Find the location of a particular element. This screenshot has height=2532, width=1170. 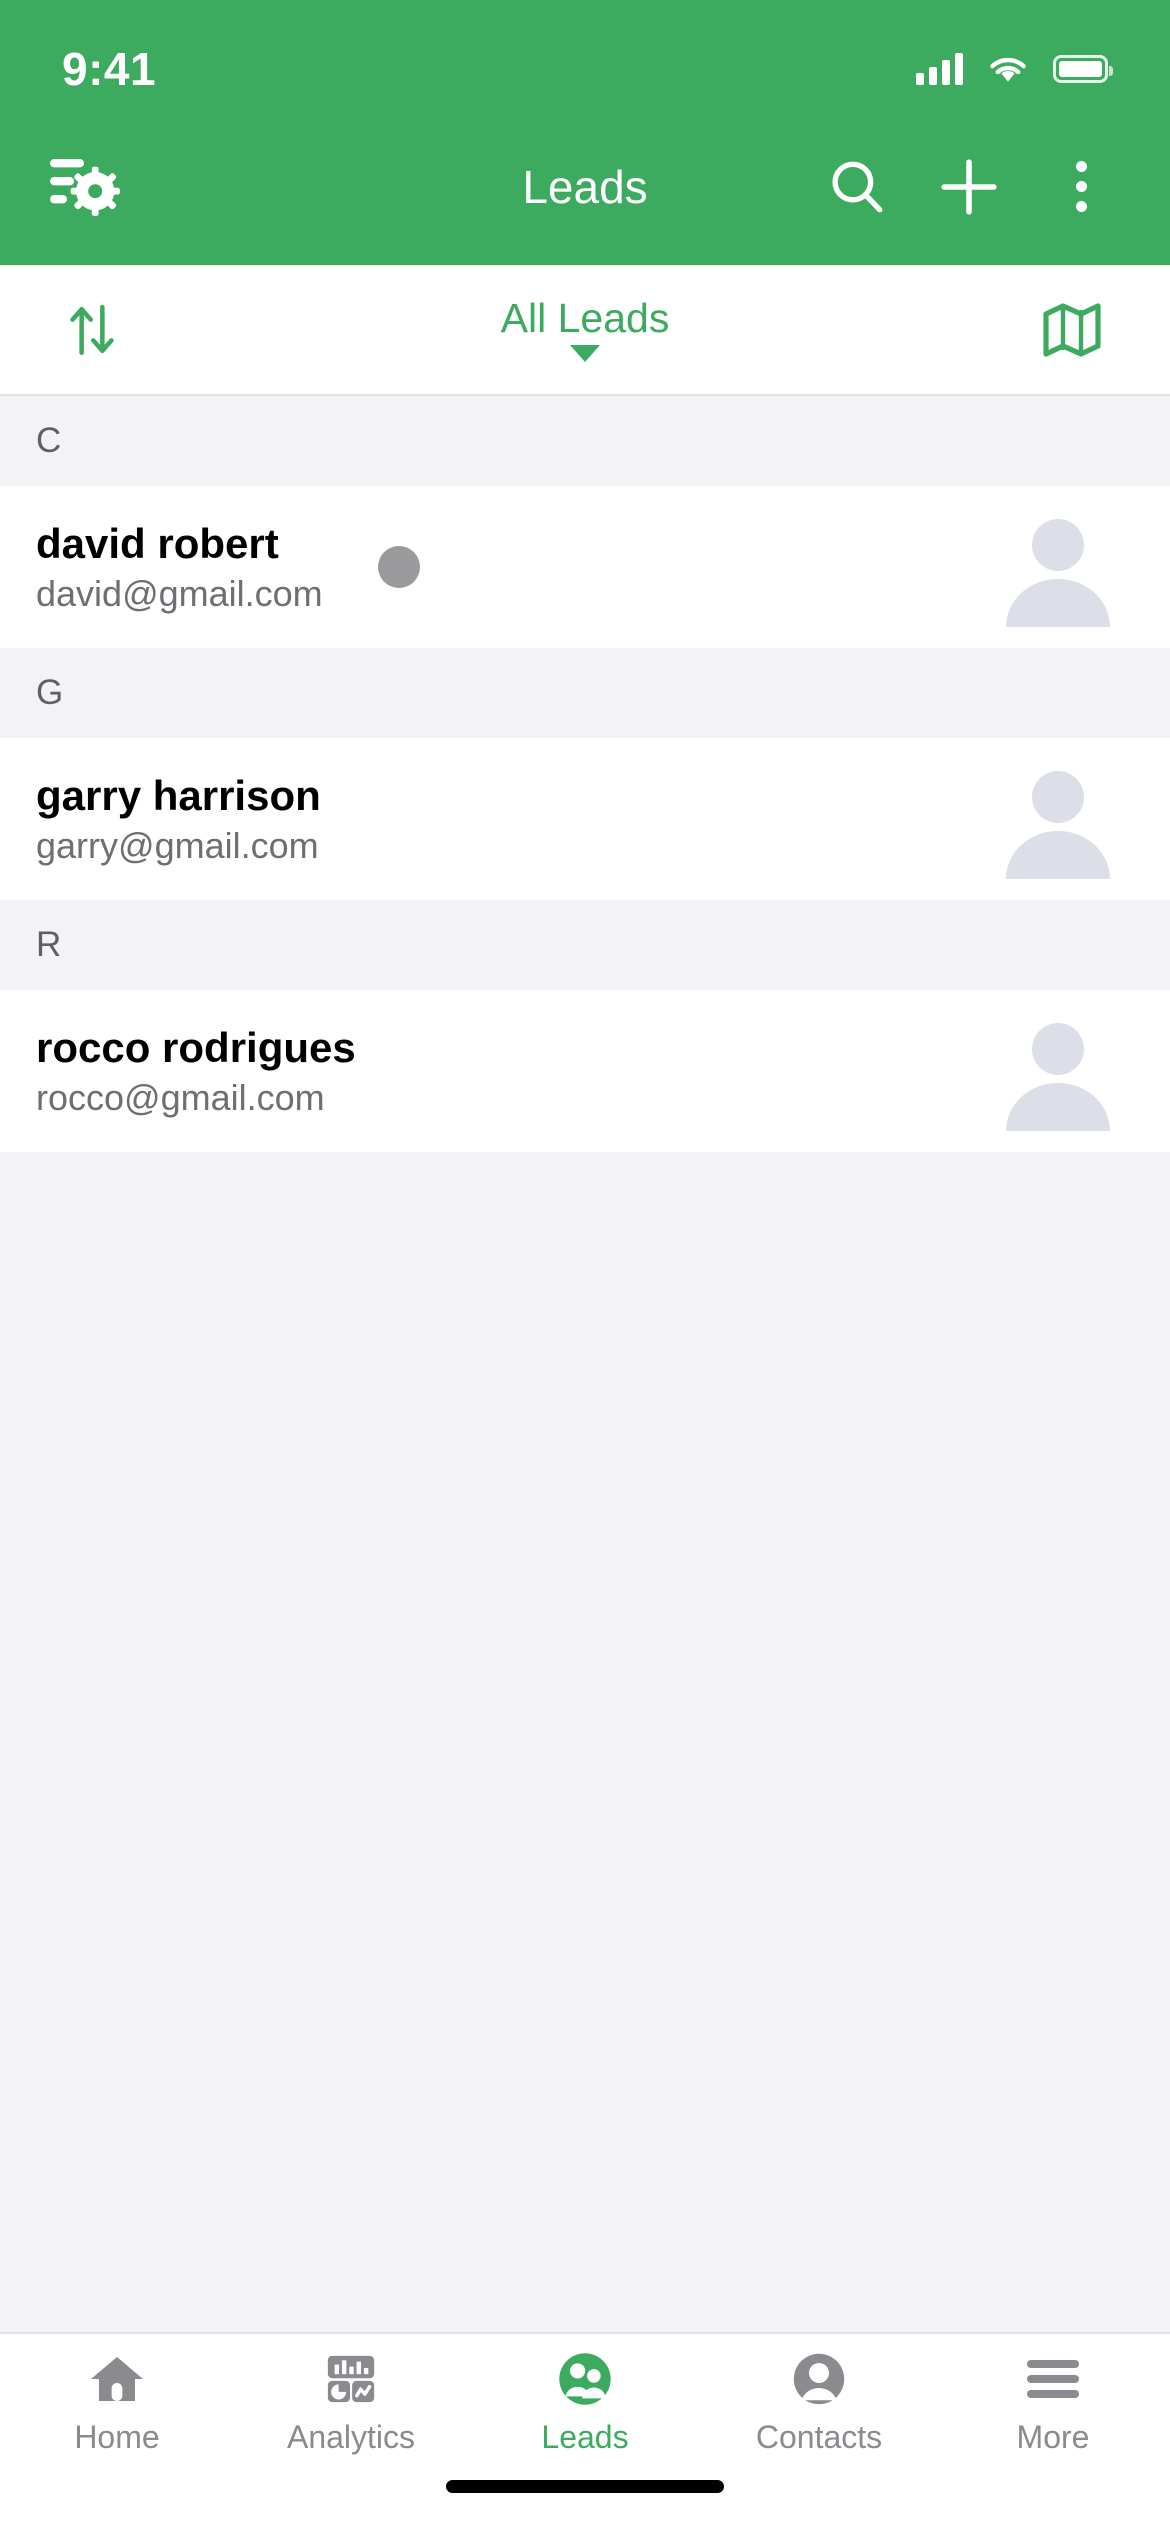

search-icon is located at coordinates (857, 186).